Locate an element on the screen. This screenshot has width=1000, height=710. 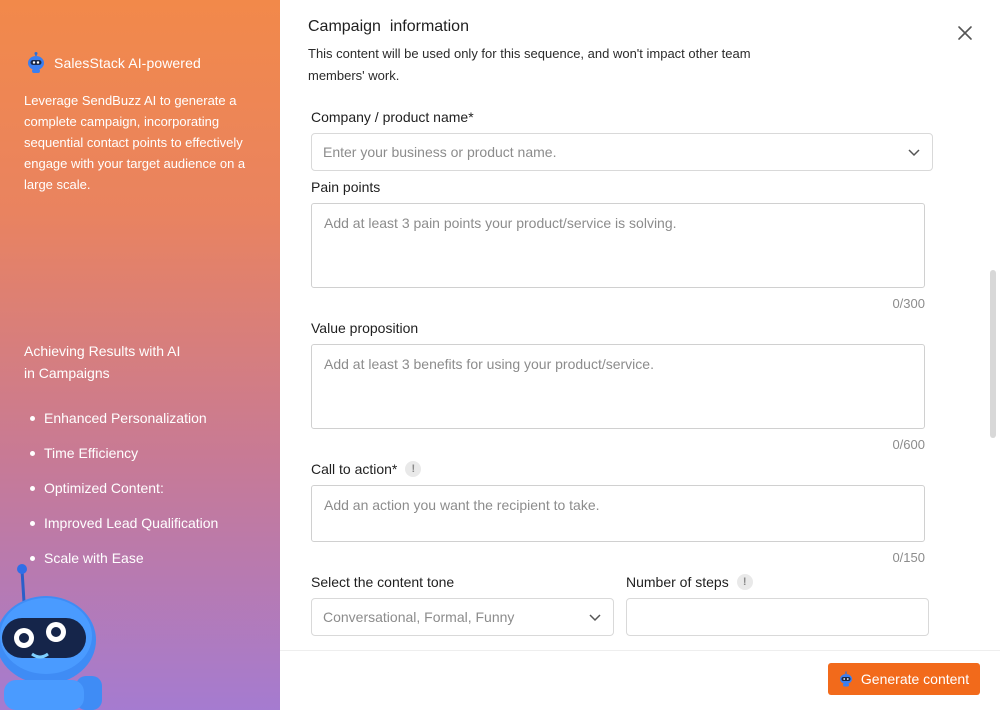
call-to-action-counter: 0/150 is located at coordinates (908, 557).